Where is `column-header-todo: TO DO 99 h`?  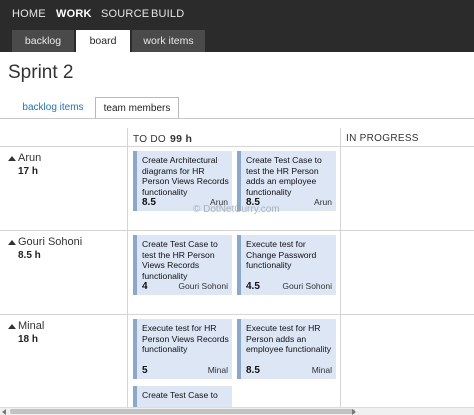
column-header-todo: TO DO 99 h is located at coordinates (162, 139).